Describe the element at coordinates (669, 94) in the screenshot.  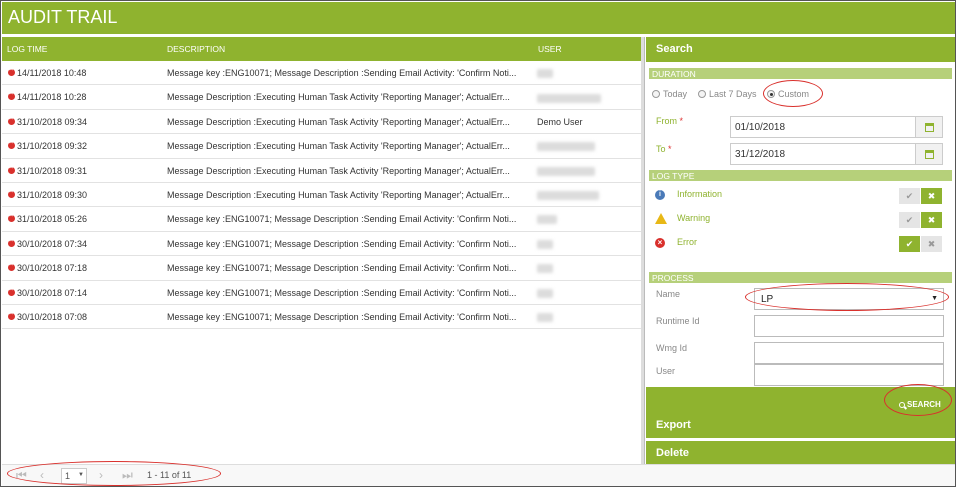
I see `radio-today: Today` at that location.